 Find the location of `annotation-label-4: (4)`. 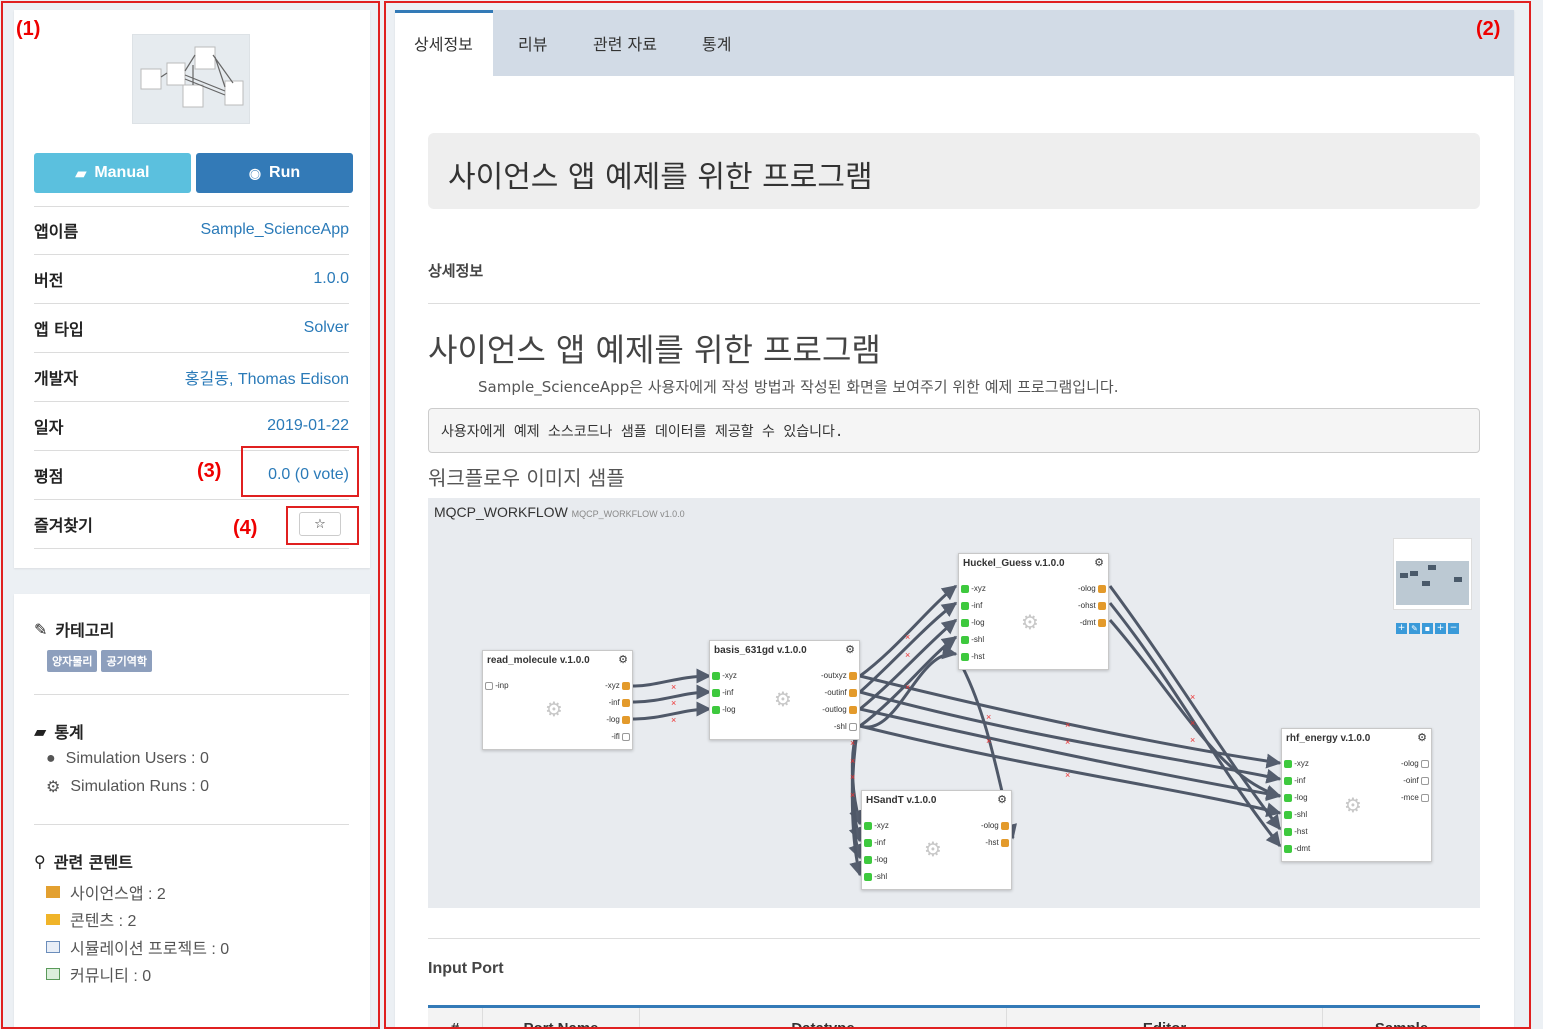

annotation-label-4: (4) is located at coordinates (245, 528).